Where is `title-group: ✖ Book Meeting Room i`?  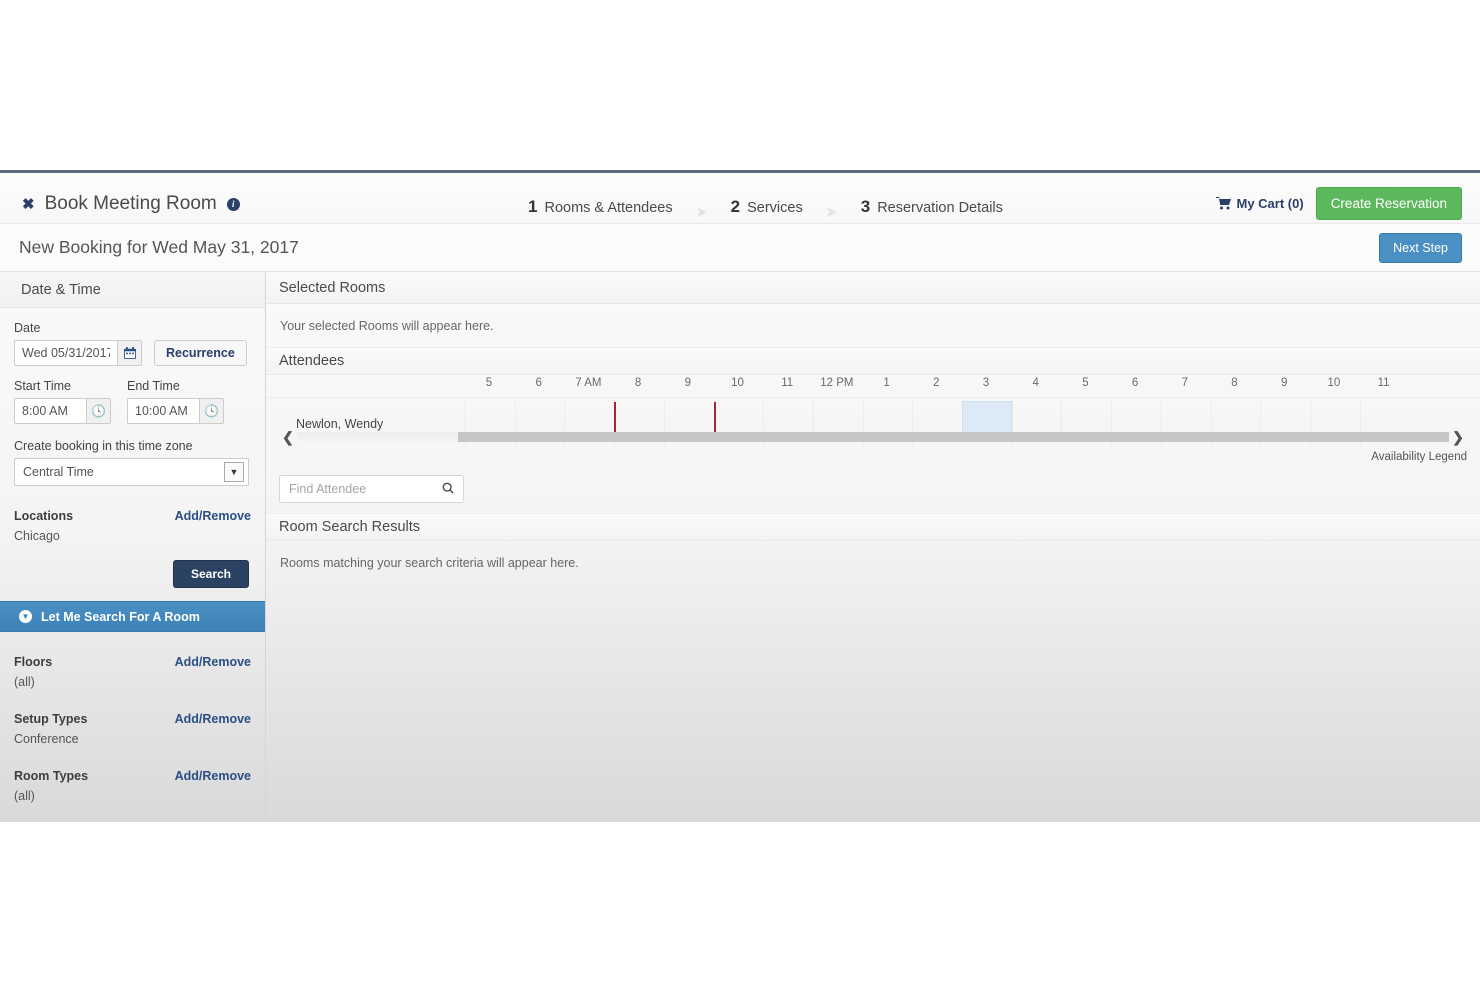 title-group: ✖ Book Meeting Room i is located at coordinates (131, 204).